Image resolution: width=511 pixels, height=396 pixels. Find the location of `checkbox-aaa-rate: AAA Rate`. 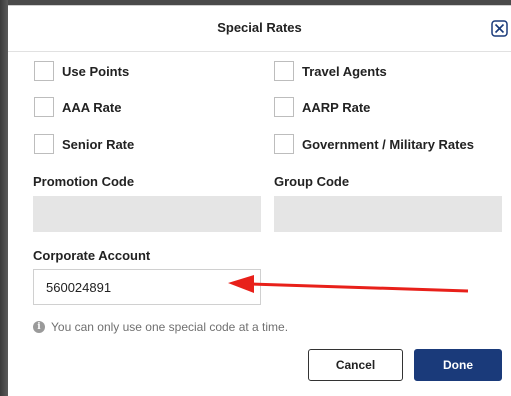

checkbox-aaa-rate: AAA Rate is located at coordinates (77, 107).